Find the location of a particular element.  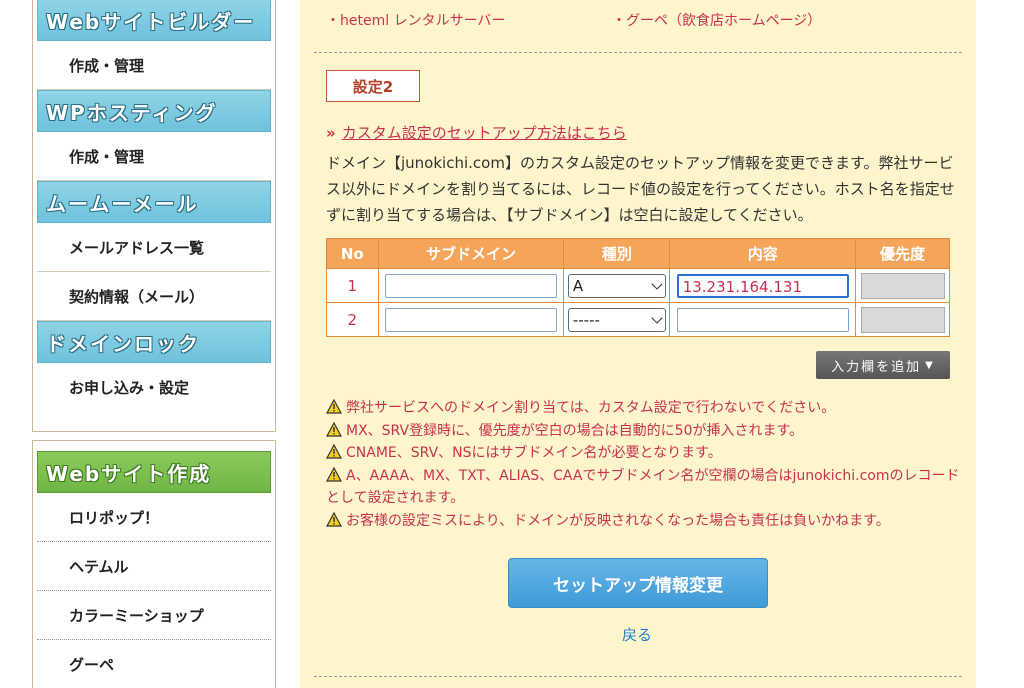

add-row-button: 入力欄を追加 ▼ is located at coordinates (883, 365).